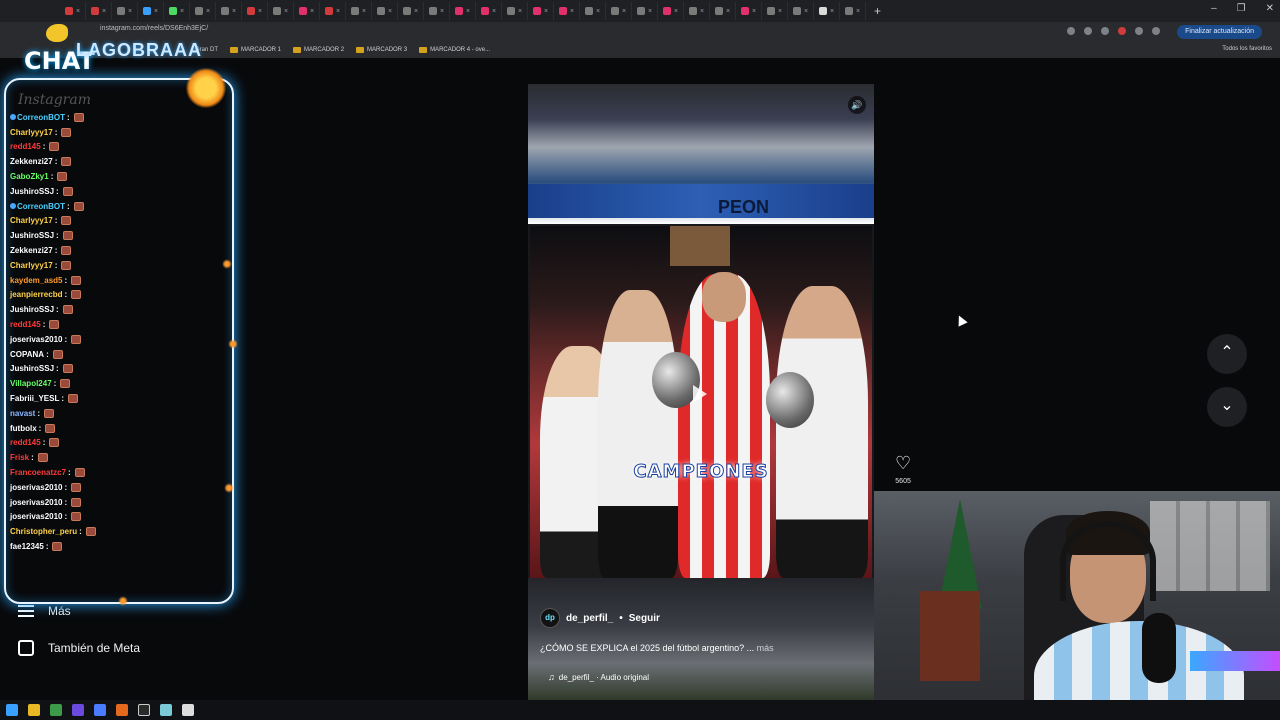 The width and height of the screenshot is (1280, 720). What do you see at coordinates (589, 618) in the screenshot?
I see `author-name: de_perfil_` at bounding box center [589, 618].